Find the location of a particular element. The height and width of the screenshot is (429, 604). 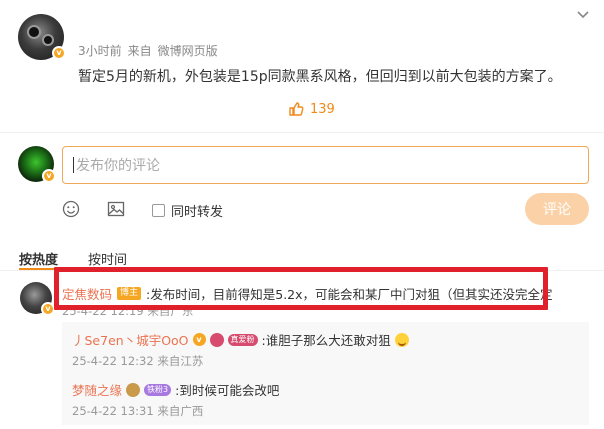

reply-username: 丿Se7en丶城宇OoO is located at coordinates (130, 339).